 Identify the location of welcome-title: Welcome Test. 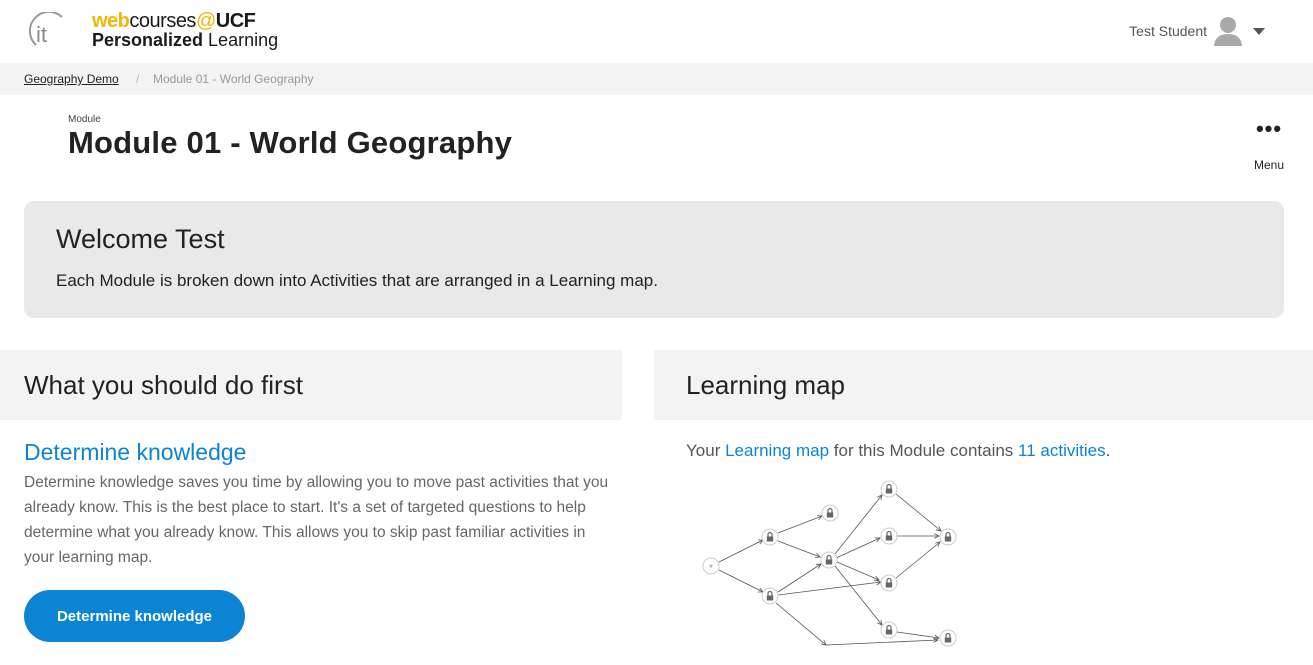
(140, 239).